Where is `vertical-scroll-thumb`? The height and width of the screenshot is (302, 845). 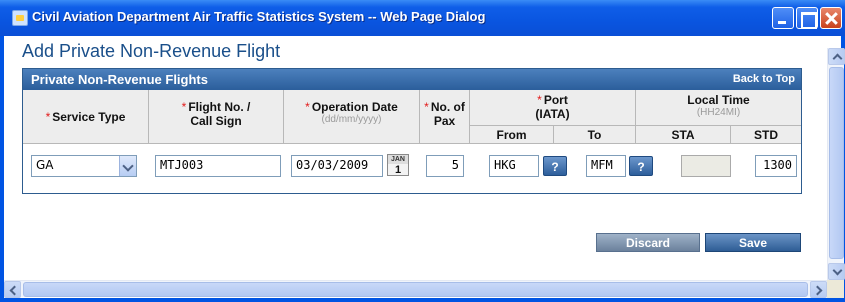
vertical-scroll-thumb is located at coordinates (836, 163).